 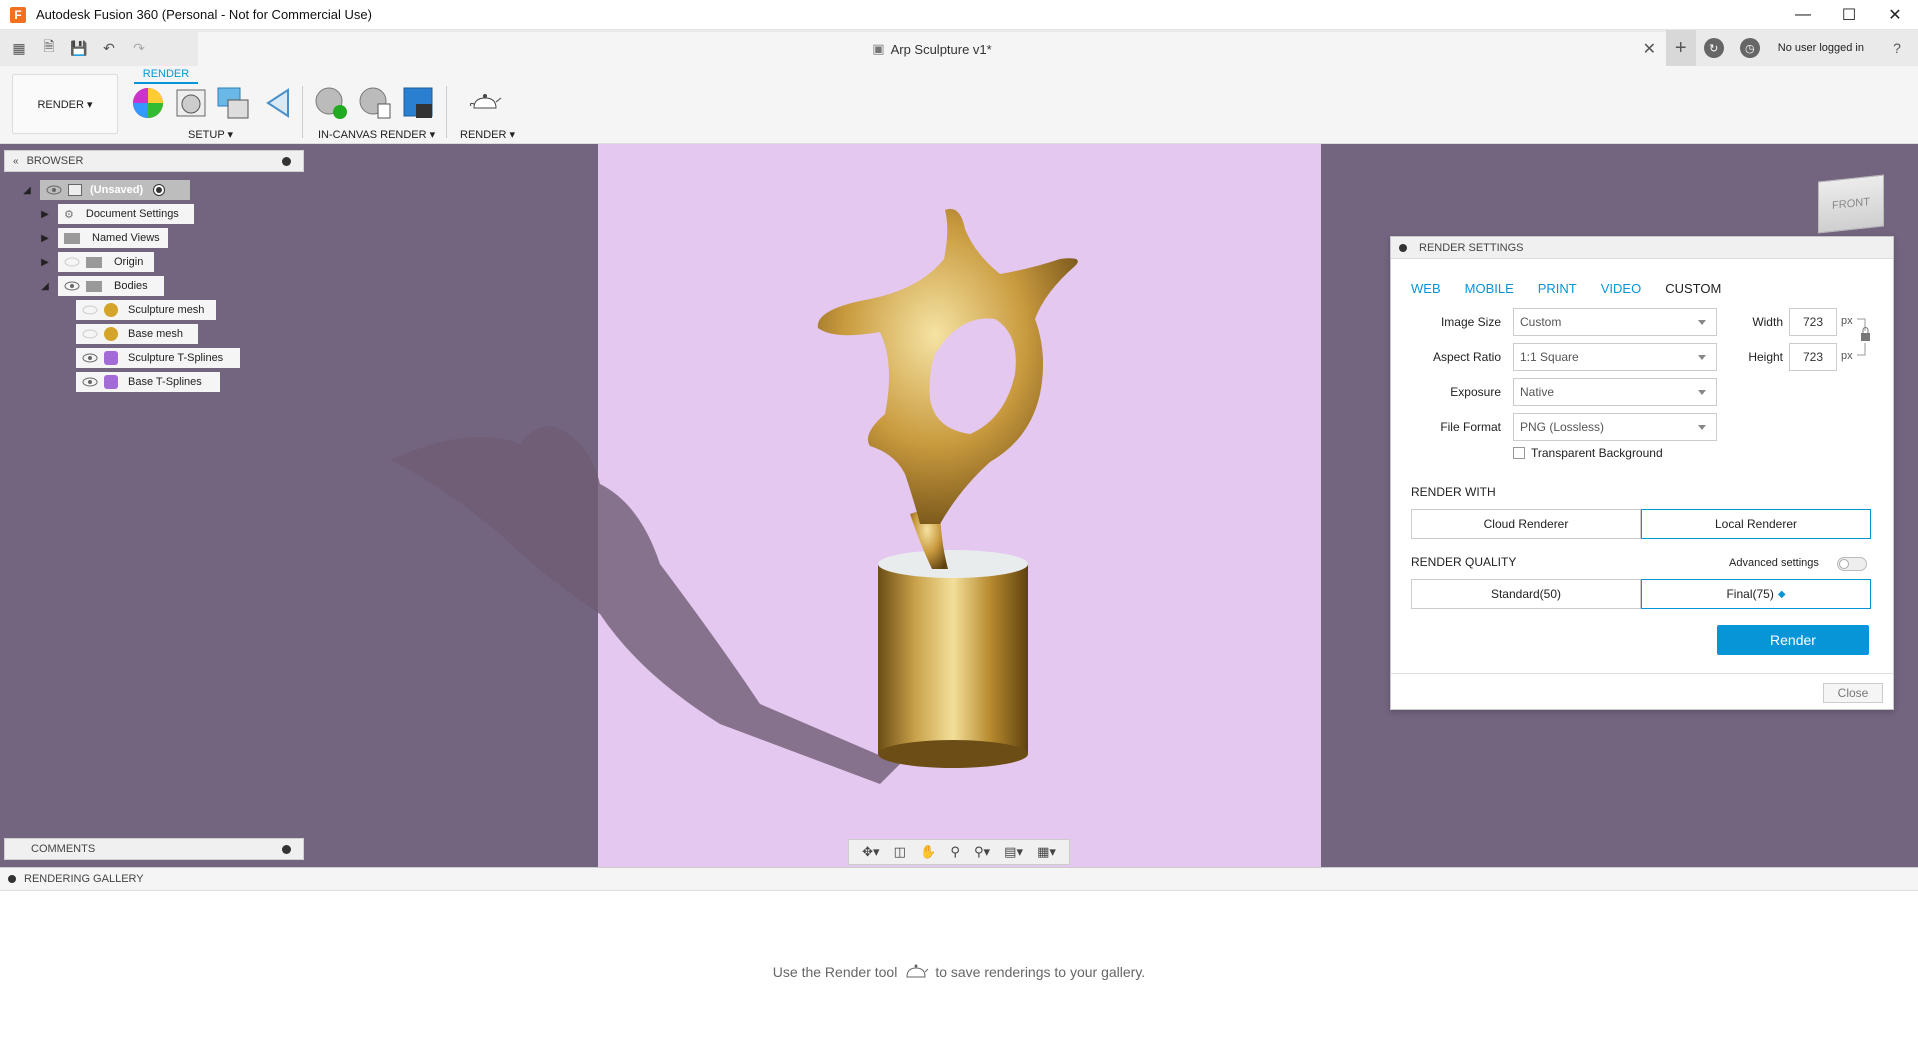 What do you see at coordinates (129, 262) in the screenshot?
I see `browser-item-label: Origin` at bounding box center [129, 262].